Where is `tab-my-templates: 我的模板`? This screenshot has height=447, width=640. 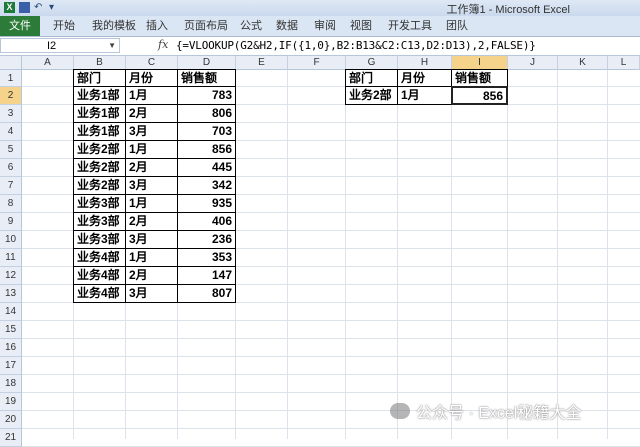 tab-my-templates: 我的模板 is located at coordinates (114, 26).